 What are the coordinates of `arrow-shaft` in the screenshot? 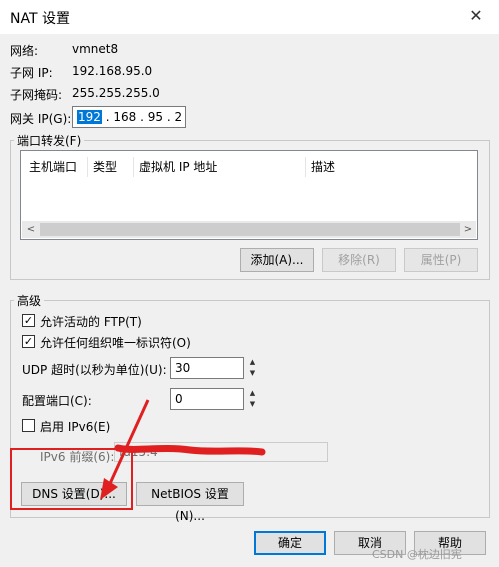 It's located at (128, 444).